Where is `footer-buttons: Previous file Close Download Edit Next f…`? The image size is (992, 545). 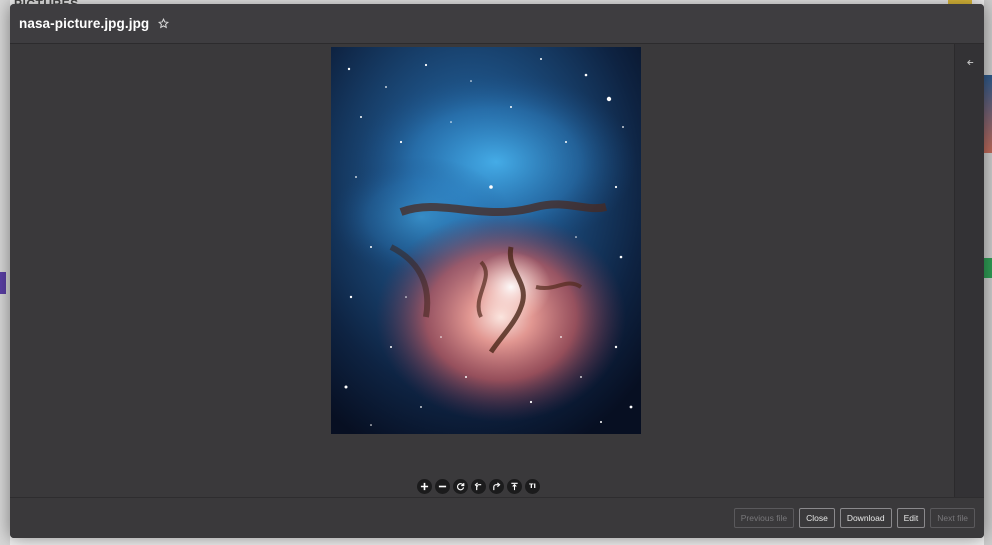
footer-buttons: Previous file Close Download Edit Next f… is located at coordinates (854, 518).